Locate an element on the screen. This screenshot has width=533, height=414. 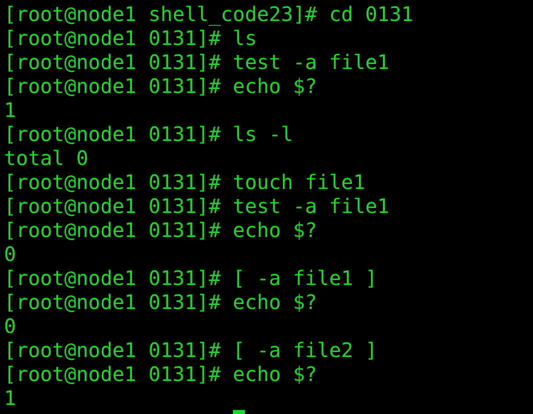
terminal-line: [root@node1 0131]# [ -a file2 ] is located at coordinates (191, 350).